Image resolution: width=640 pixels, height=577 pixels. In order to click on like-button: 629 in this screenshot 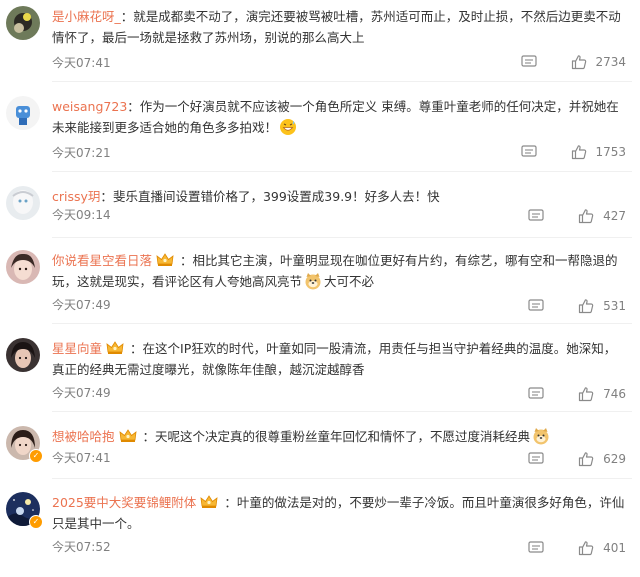, I will do `click(602, 459)`.